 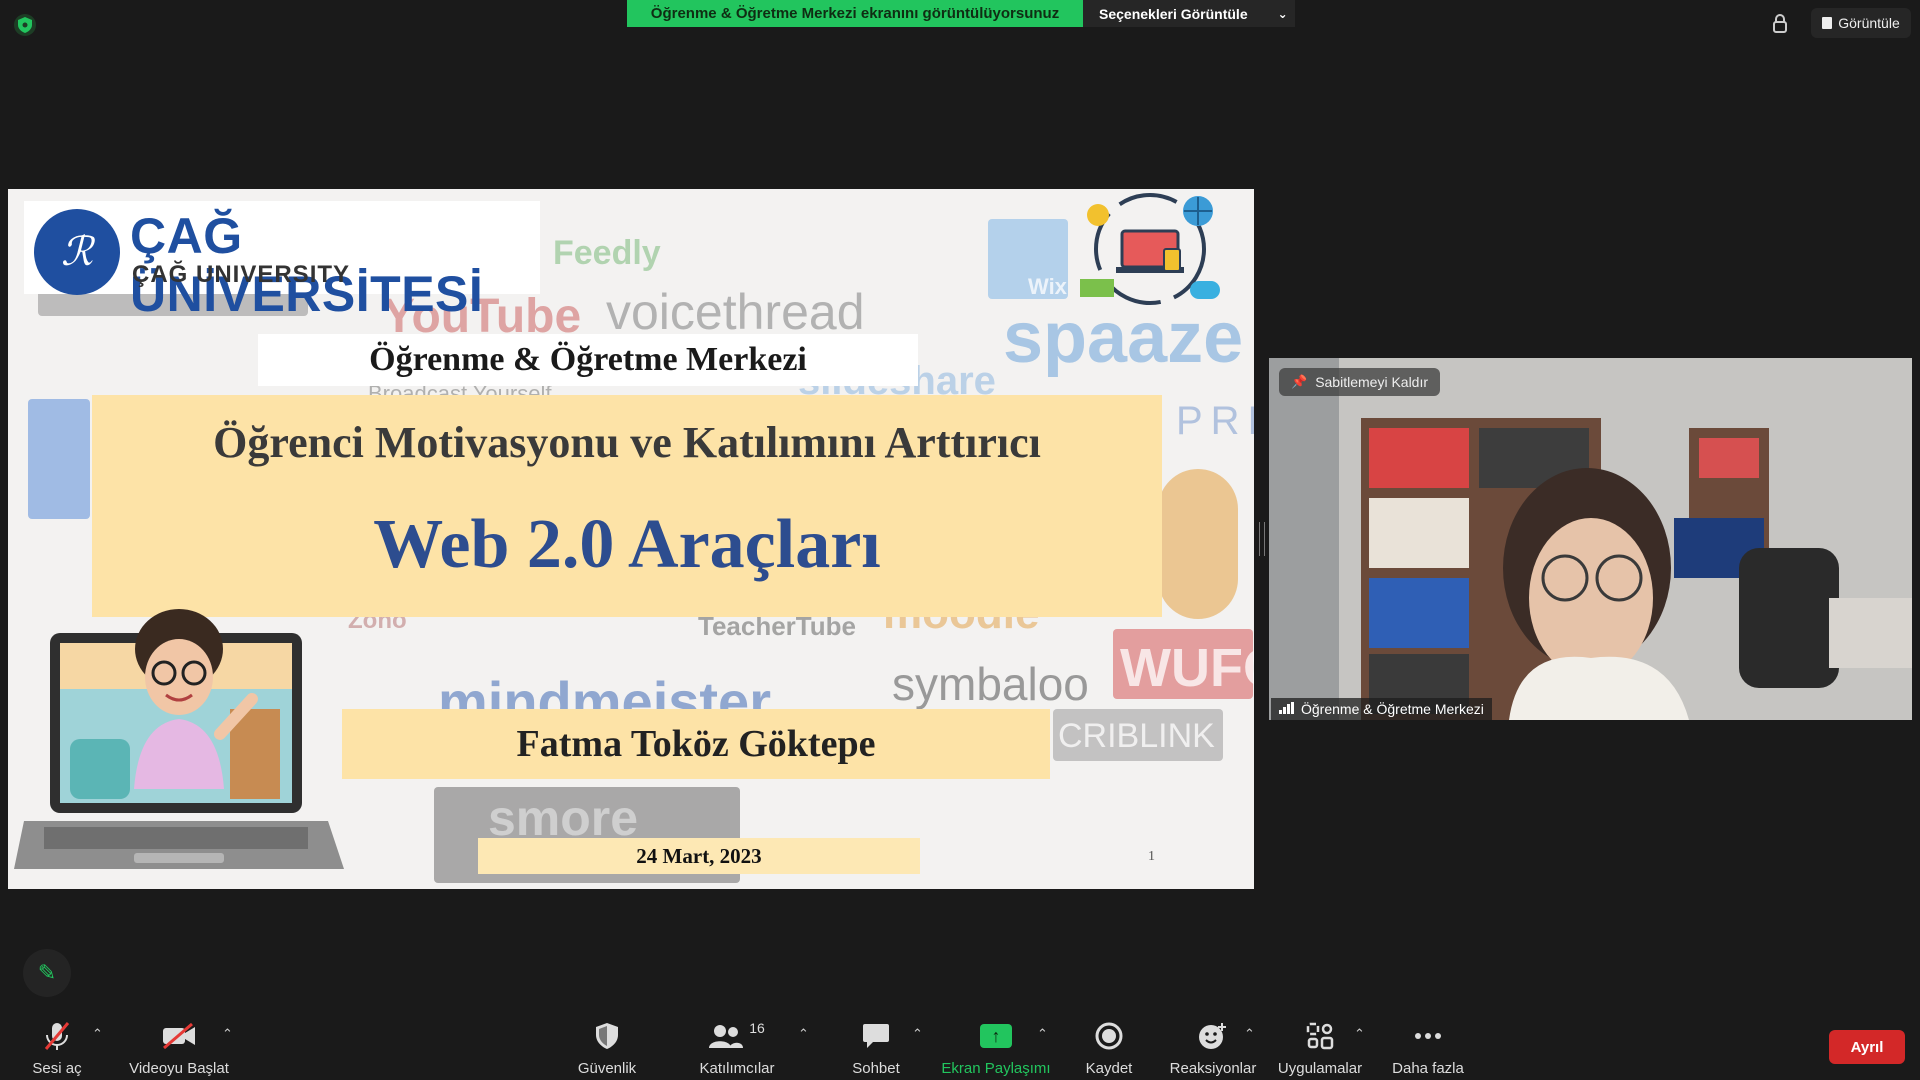 What do you see at coordinates (241, 274) in the screenshot?
I see `logo-subtitle: ÇAĞ UNIVERSITY` at bounding box center [241, 274].